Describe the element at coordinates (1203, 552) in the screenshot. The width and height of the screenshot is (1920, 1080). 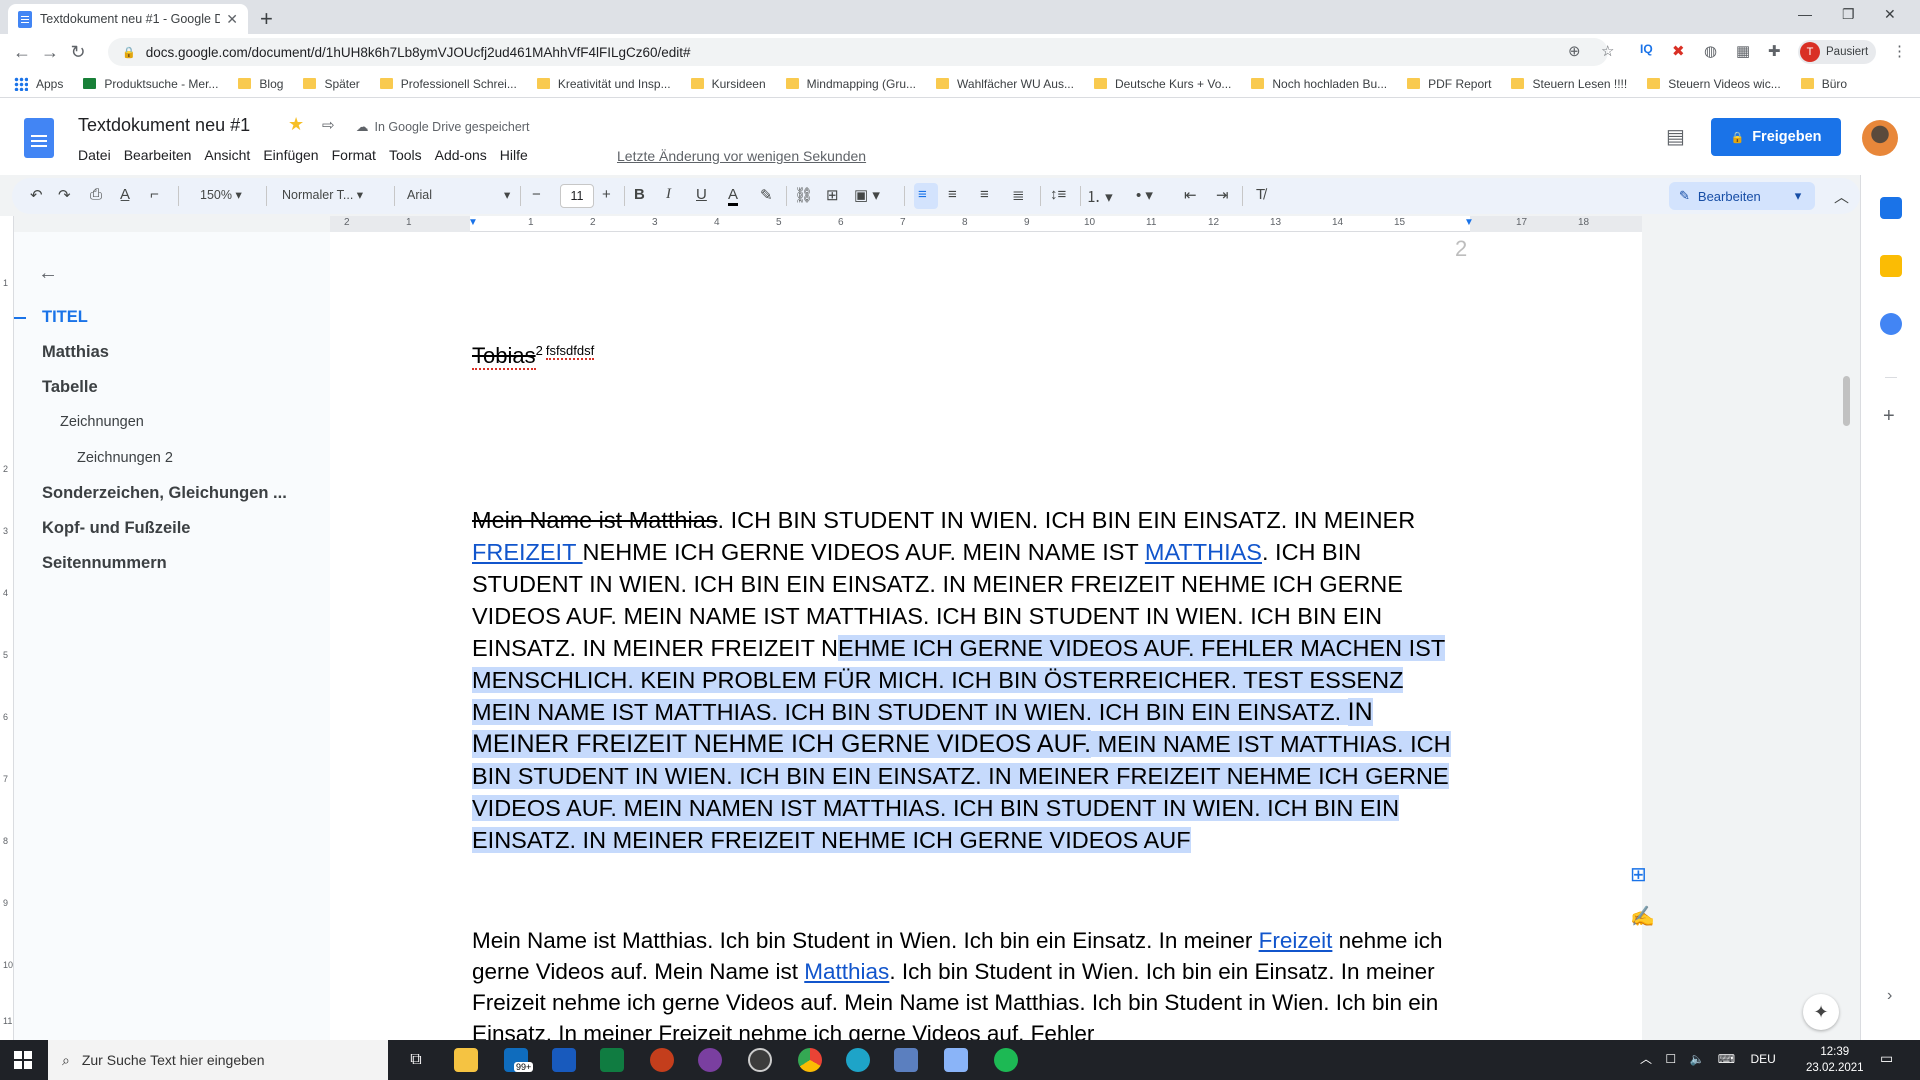
I see `link-matthias: MATTHIAS` at that location.